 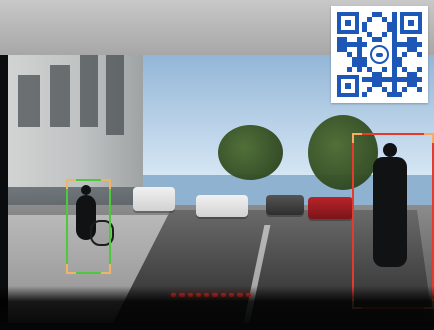 What do you see at coordinates (250, 152) in the screenshot?
I see `tree` at bounding box center [250, 152].